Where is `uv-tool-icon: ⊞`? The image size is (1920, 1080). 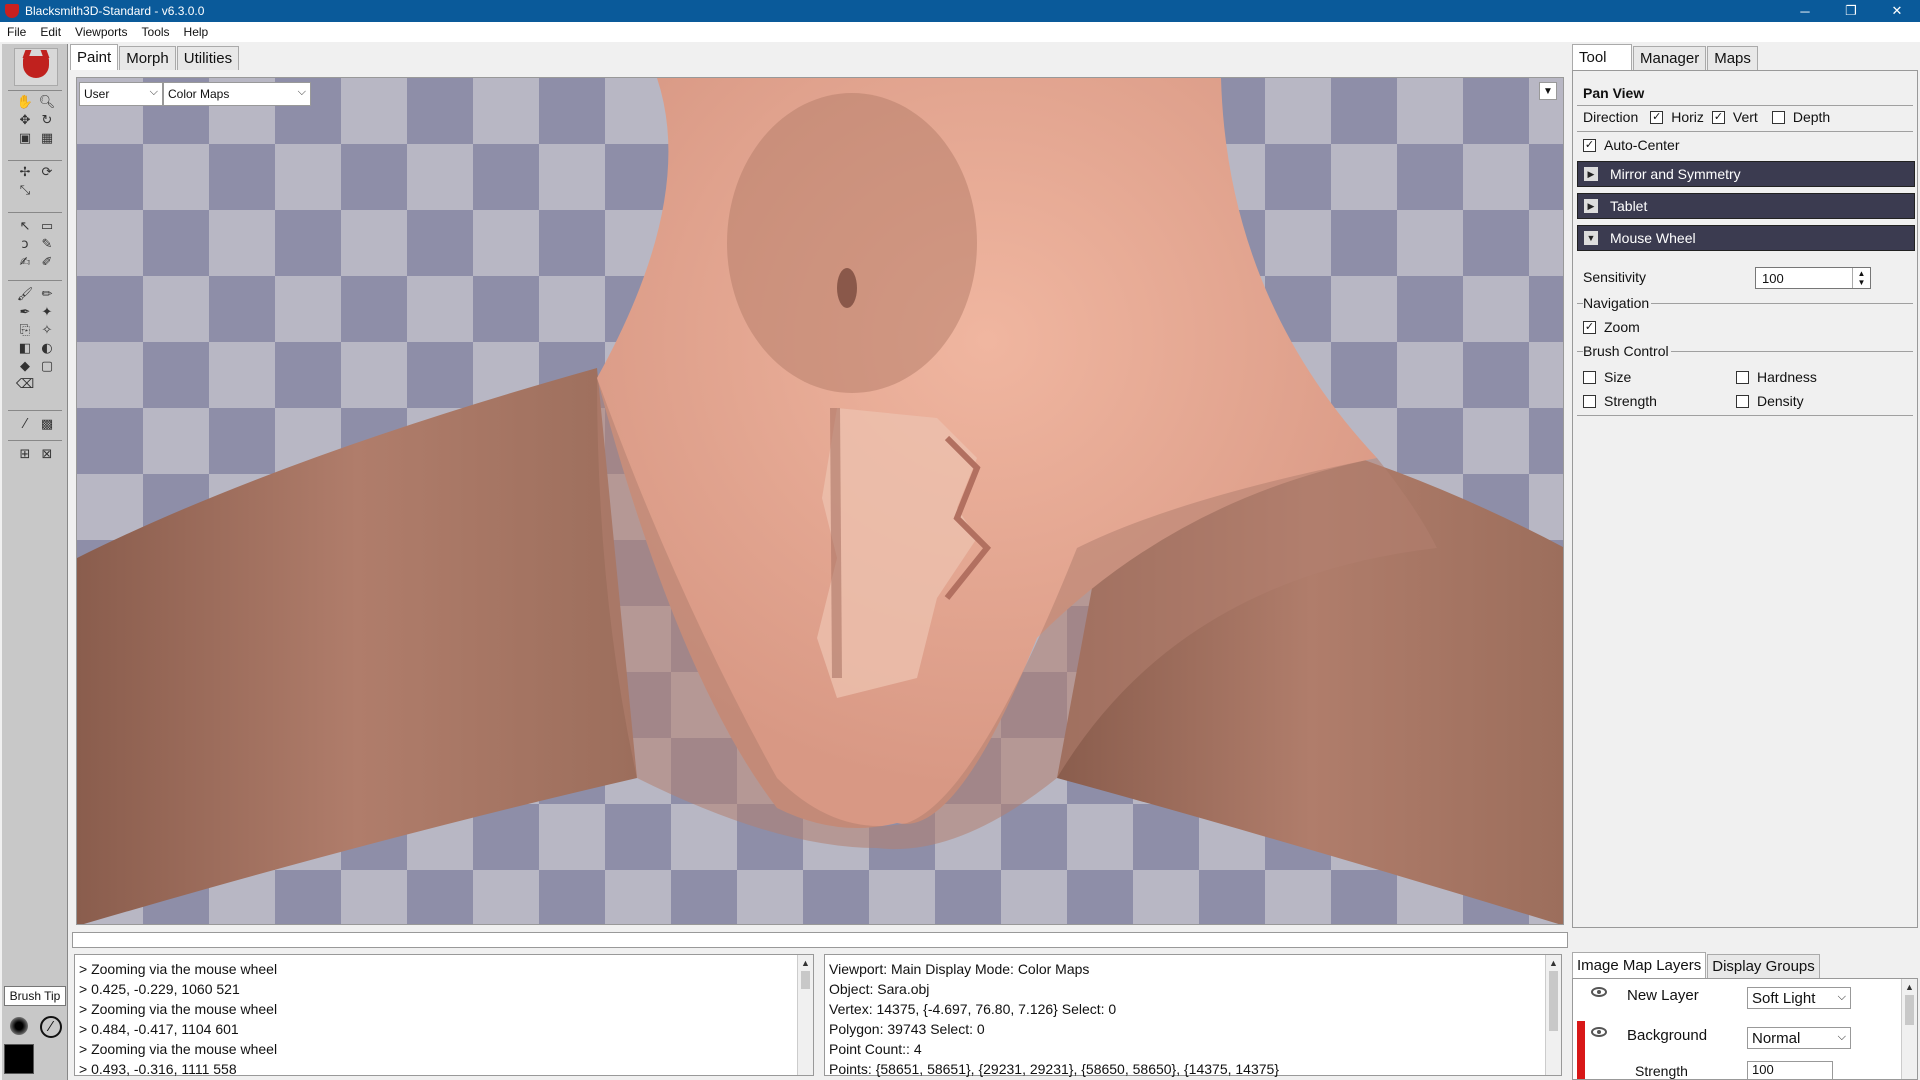 uv-tool-icon: ⊞ is located at coordinates (25, 454).